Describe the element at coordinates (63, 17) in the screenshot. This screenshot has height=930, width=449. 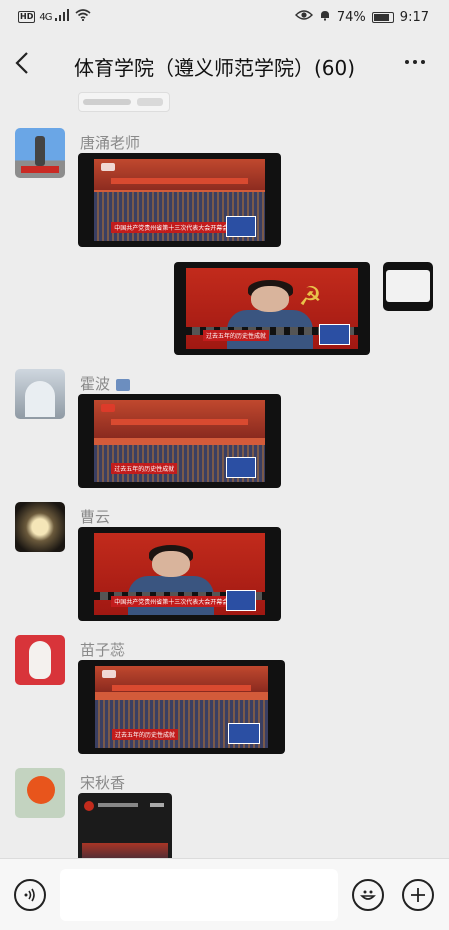
I see `signal-icon` at that location.